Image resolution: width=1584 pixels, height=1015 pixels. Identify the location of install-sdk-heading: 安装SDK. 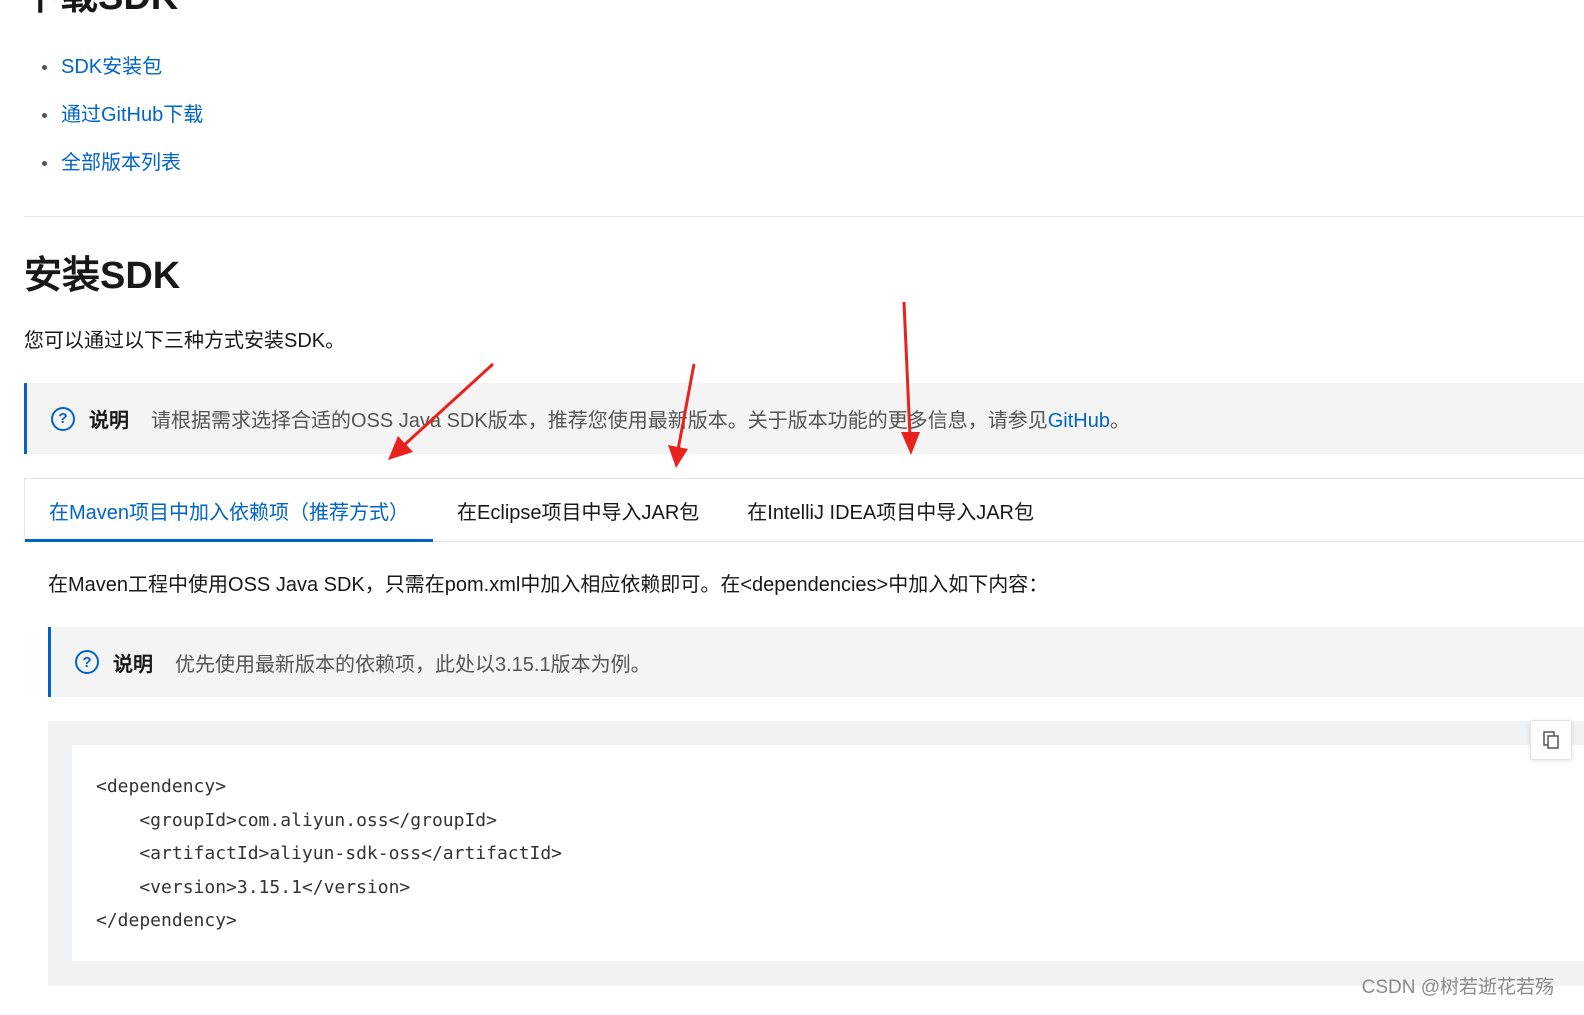
(102, 276).